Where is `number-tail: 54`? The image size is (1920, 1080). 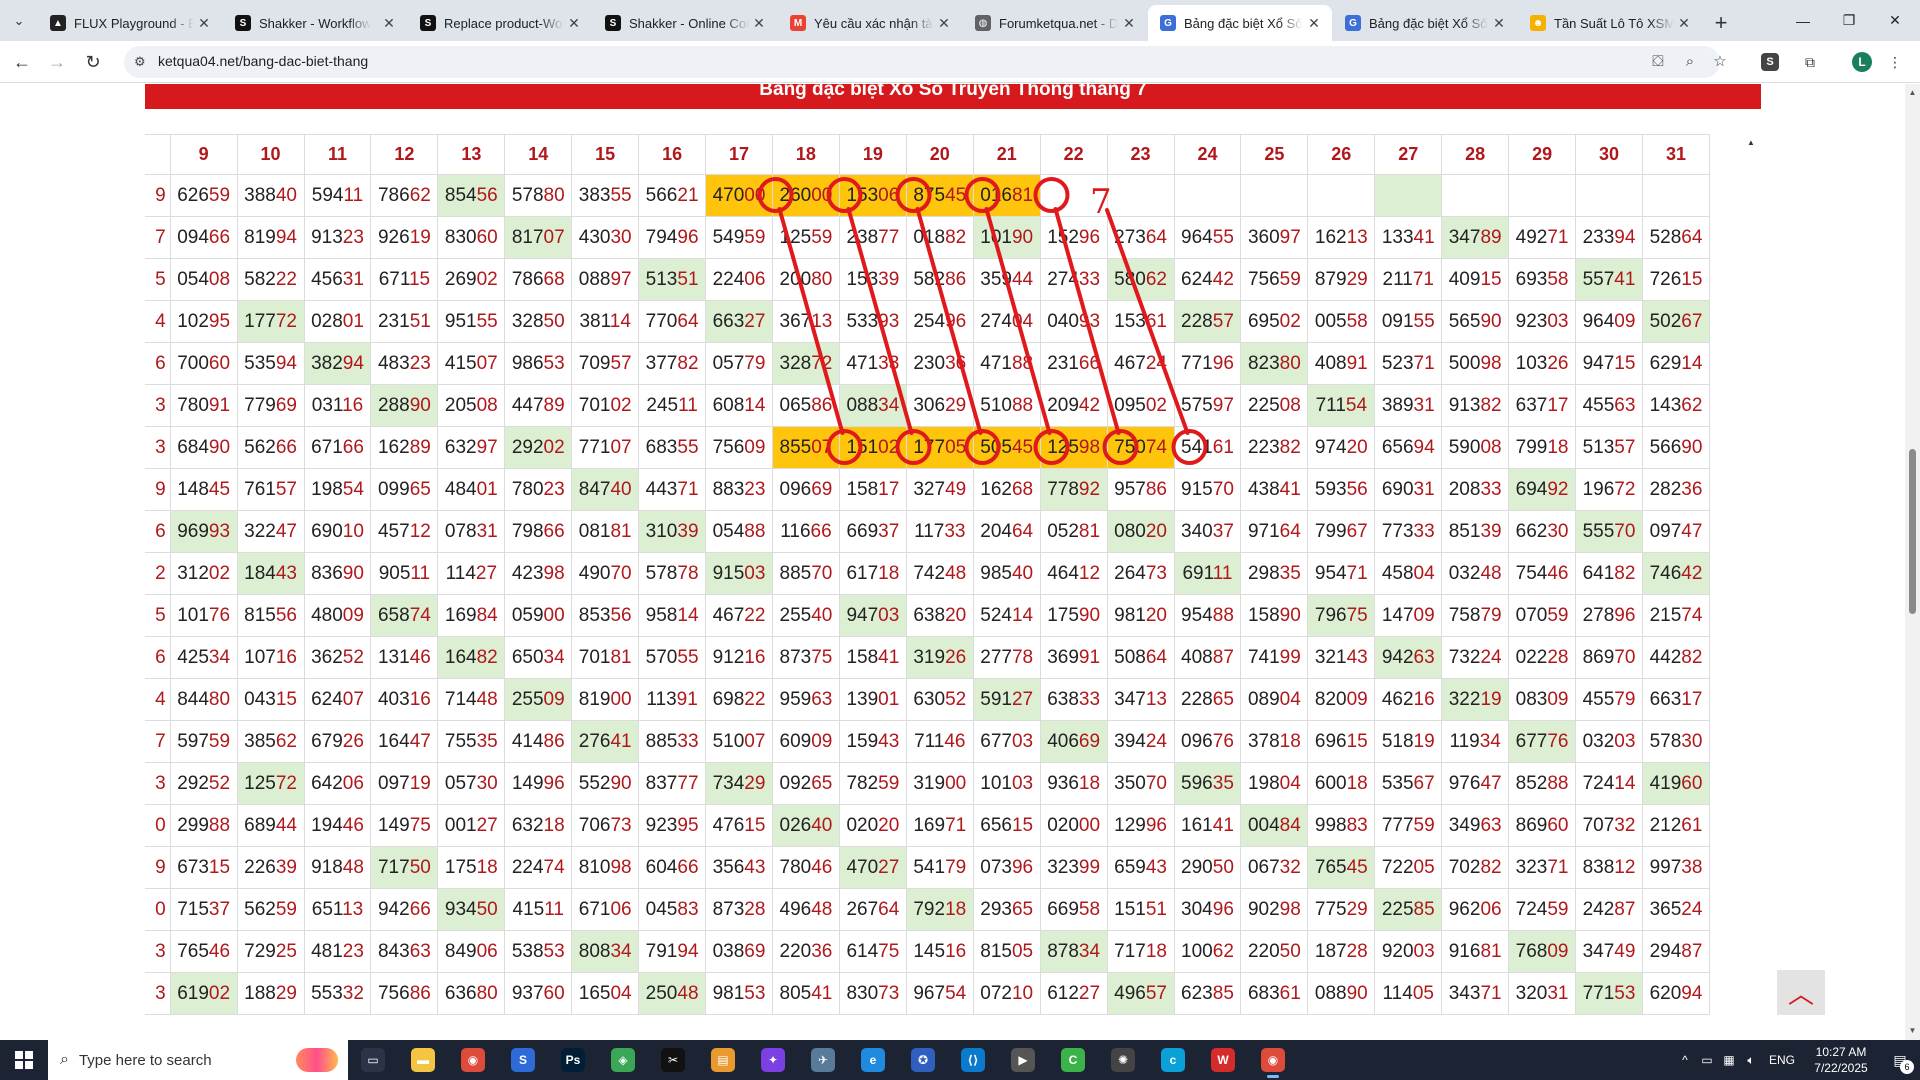 number-tail: 54 is located at coordinates (1356, 405).